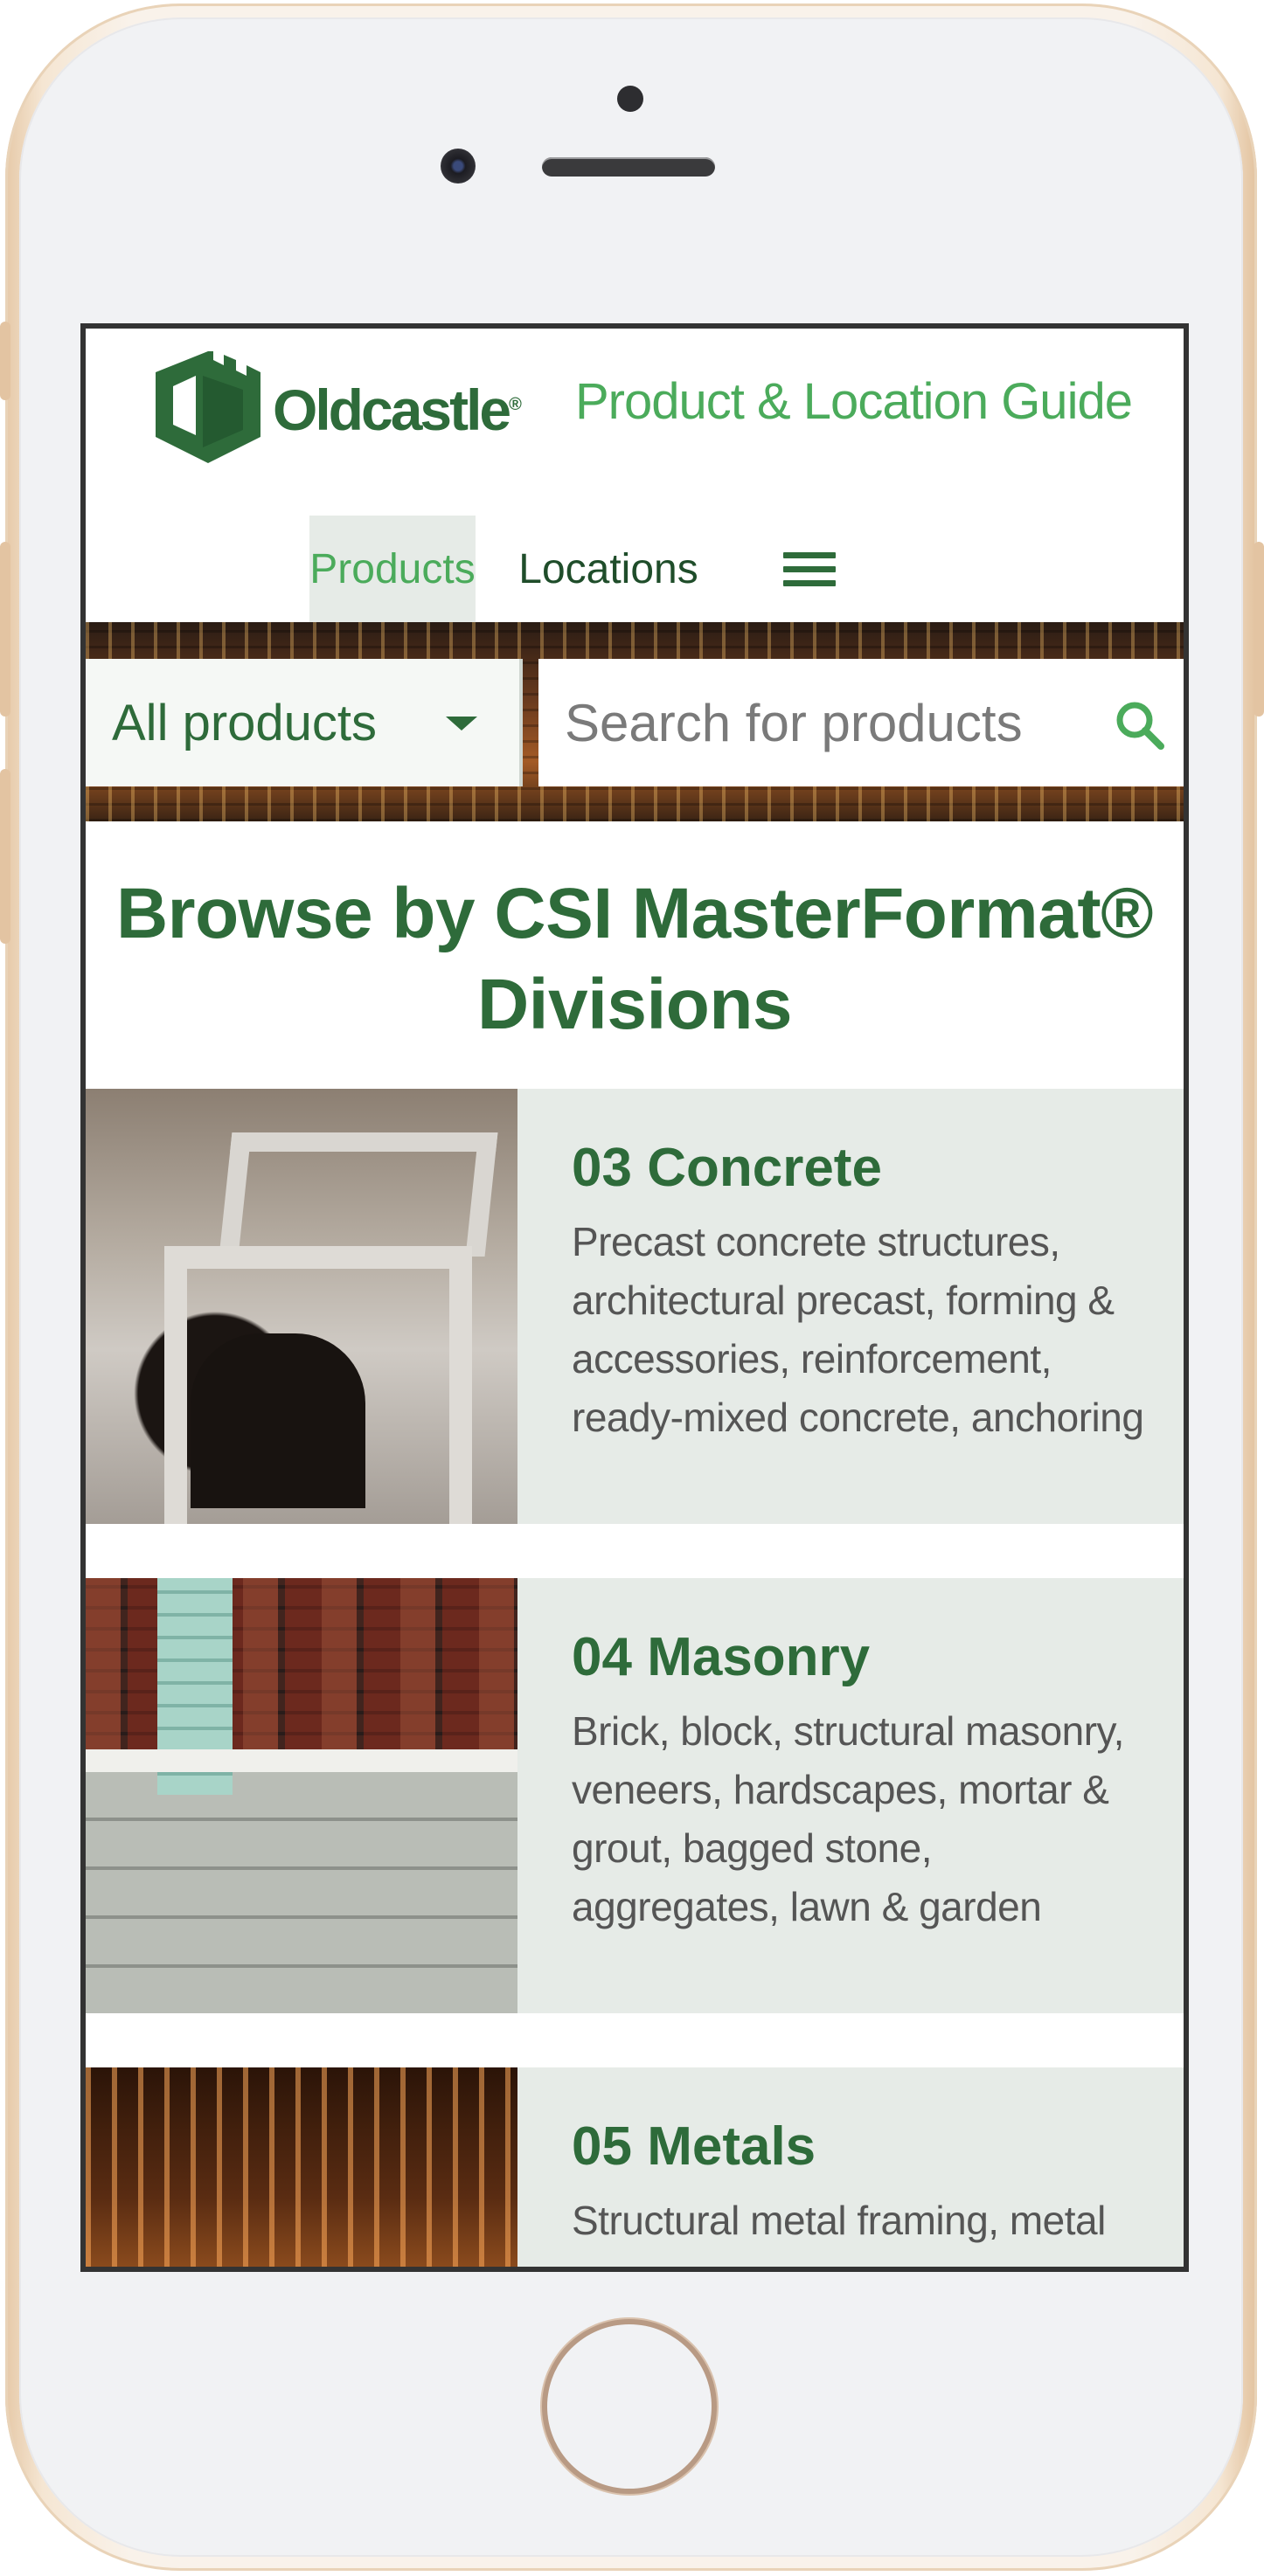 The height and width of the screenshot is (2576, 1264). I want to click on power-button, so click(1259, 629).